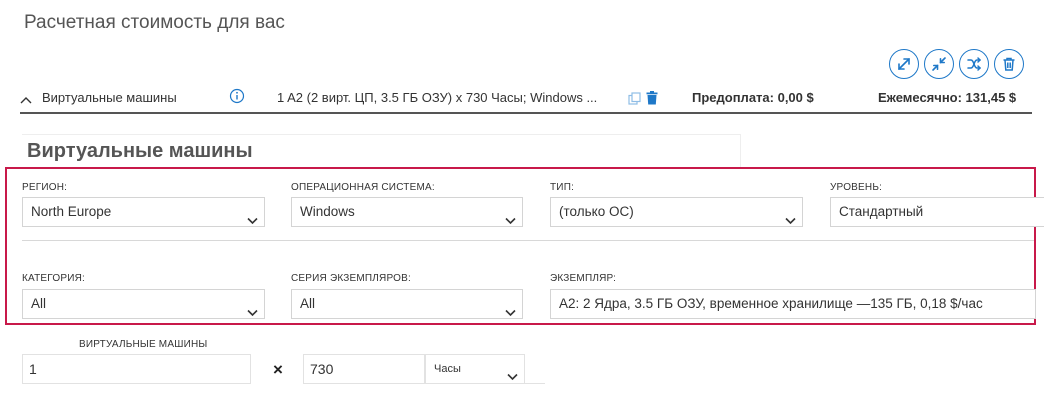  What do you see at coordinates (1009, 64) in the screenshot?
I see `trash-icon` at bounding box center [1009, 64].